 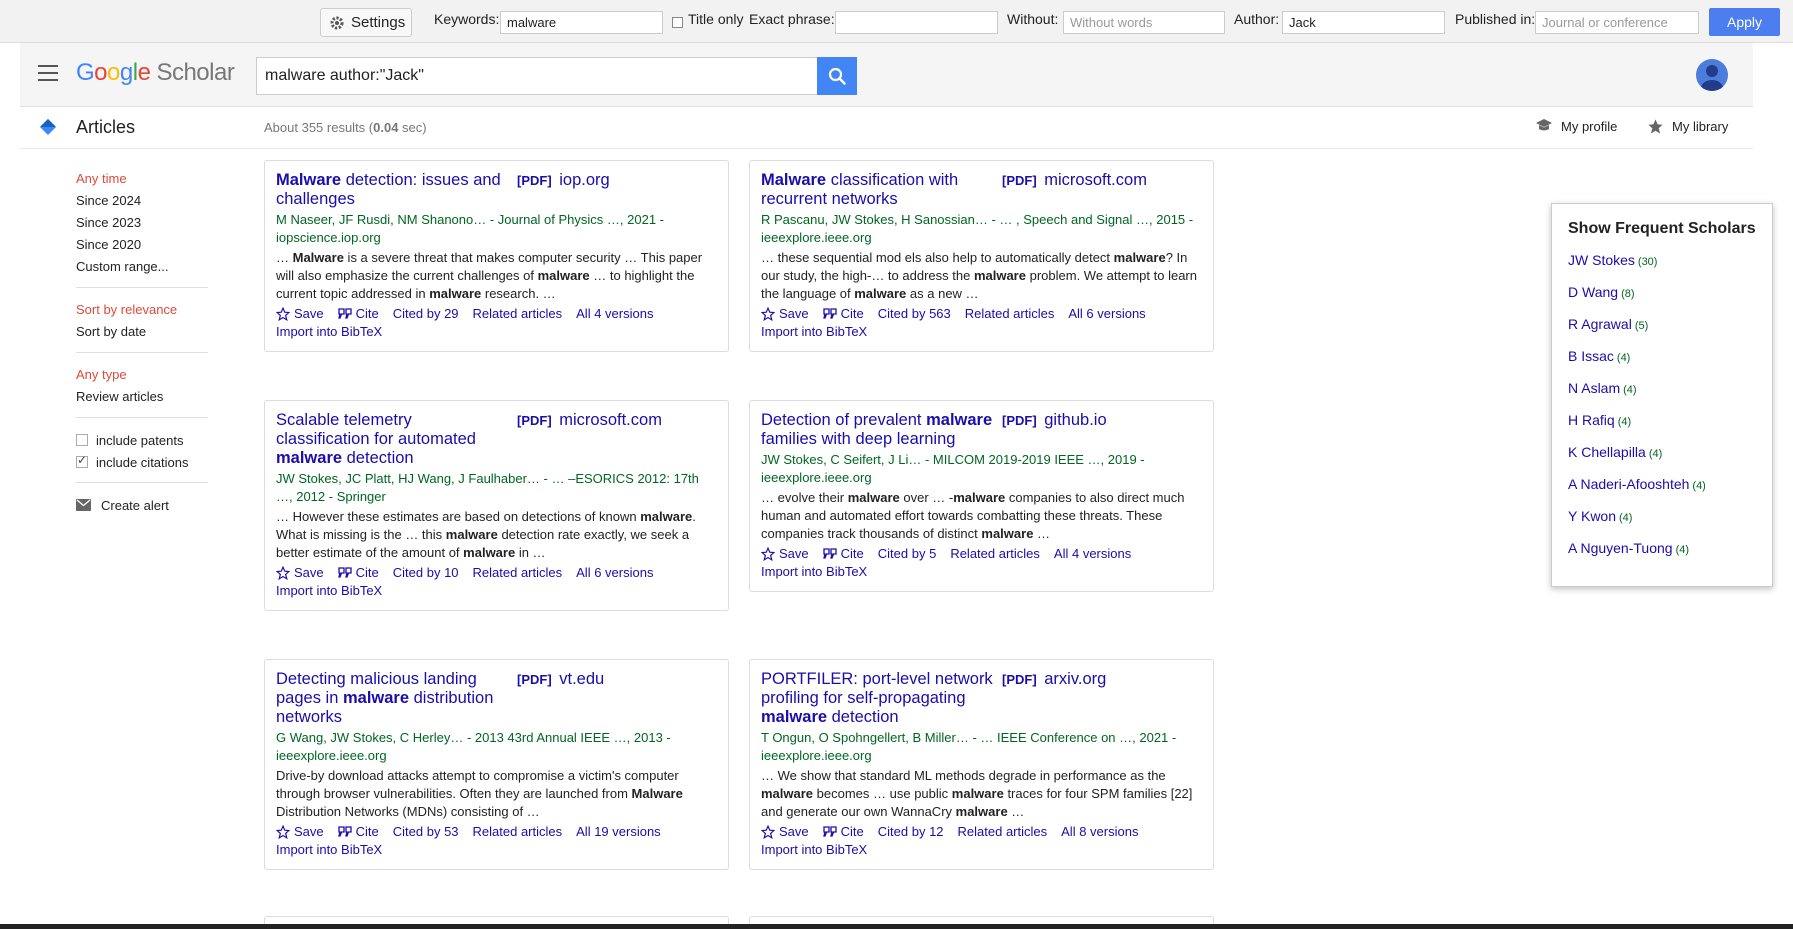 What do you see at coordinates (916, 22) in the screenshot?
I see `exact-phrase-input` at bounding box center [916, 22].